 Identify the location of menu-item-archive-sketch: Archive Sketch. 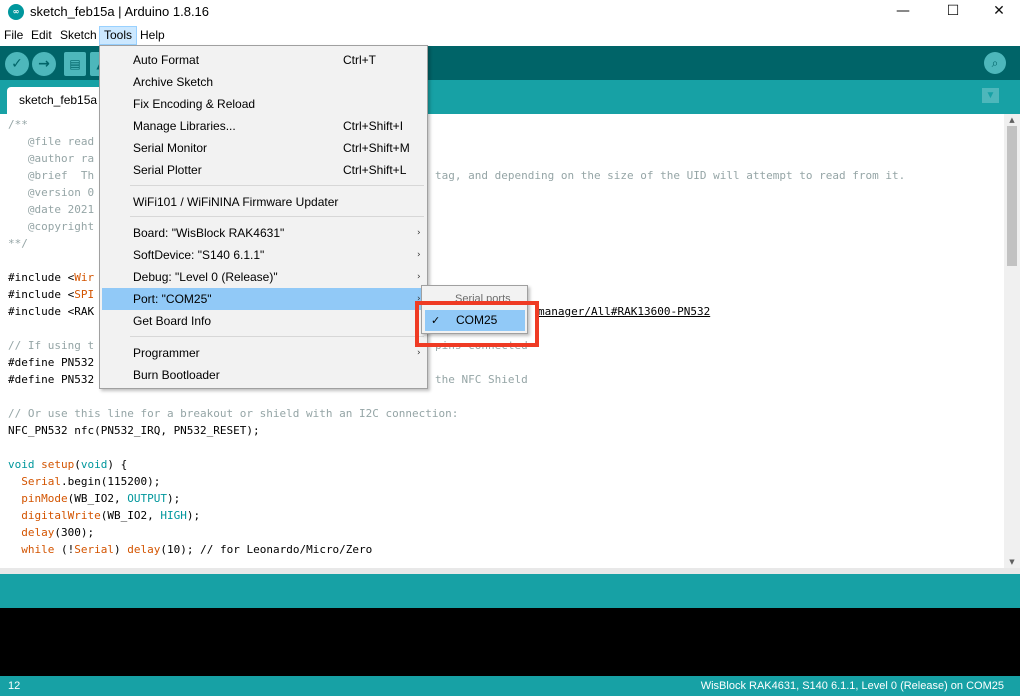
(263, 82).